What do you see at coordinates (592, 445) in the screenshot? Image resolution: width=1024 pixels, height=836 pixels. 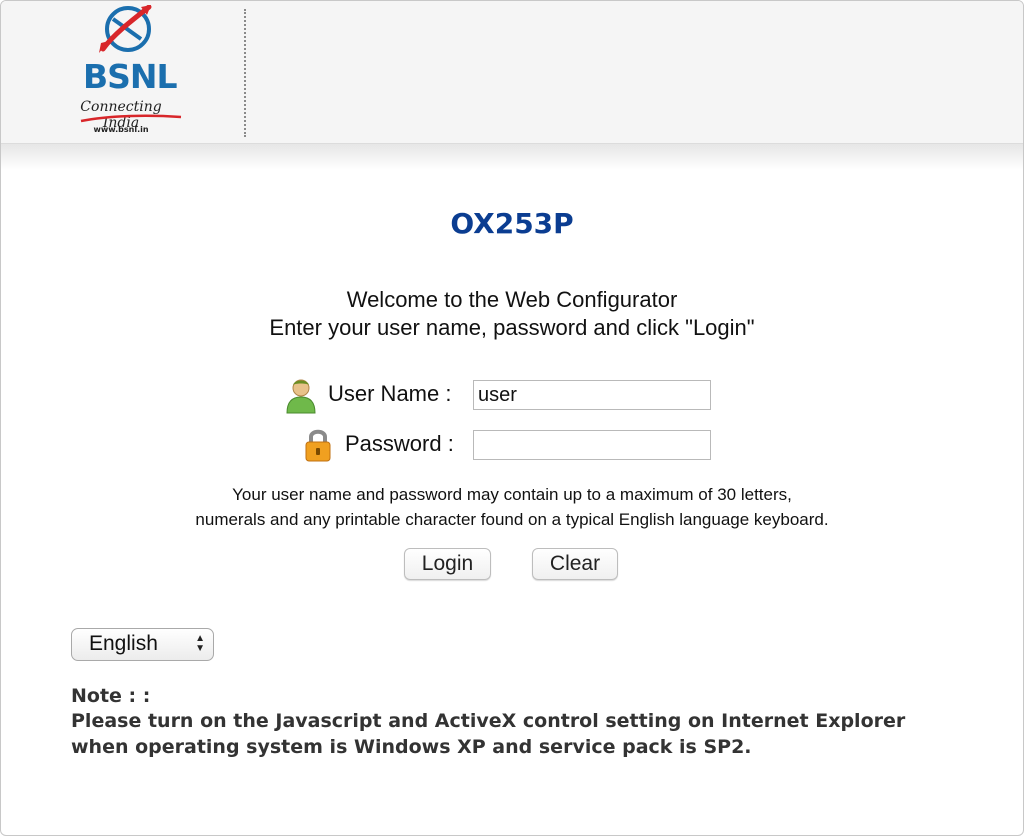 I see `password-input` at bounding box center [592, 445].